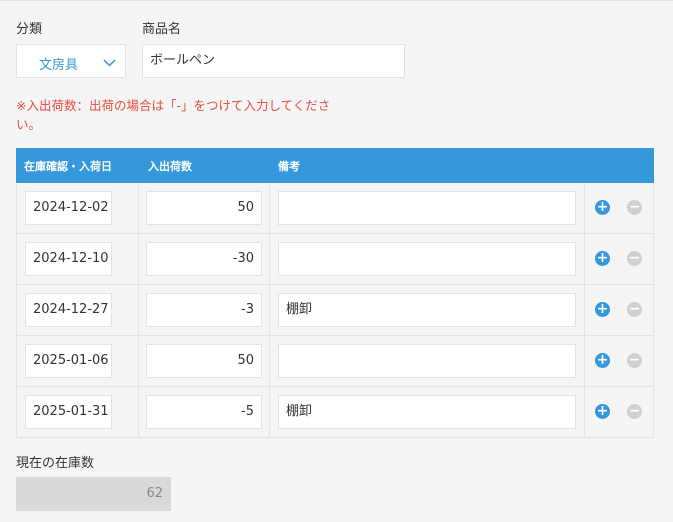 The height and width of the screenshot is (522, 673). I want to click on quantity-input: -3, so click(204, 310).